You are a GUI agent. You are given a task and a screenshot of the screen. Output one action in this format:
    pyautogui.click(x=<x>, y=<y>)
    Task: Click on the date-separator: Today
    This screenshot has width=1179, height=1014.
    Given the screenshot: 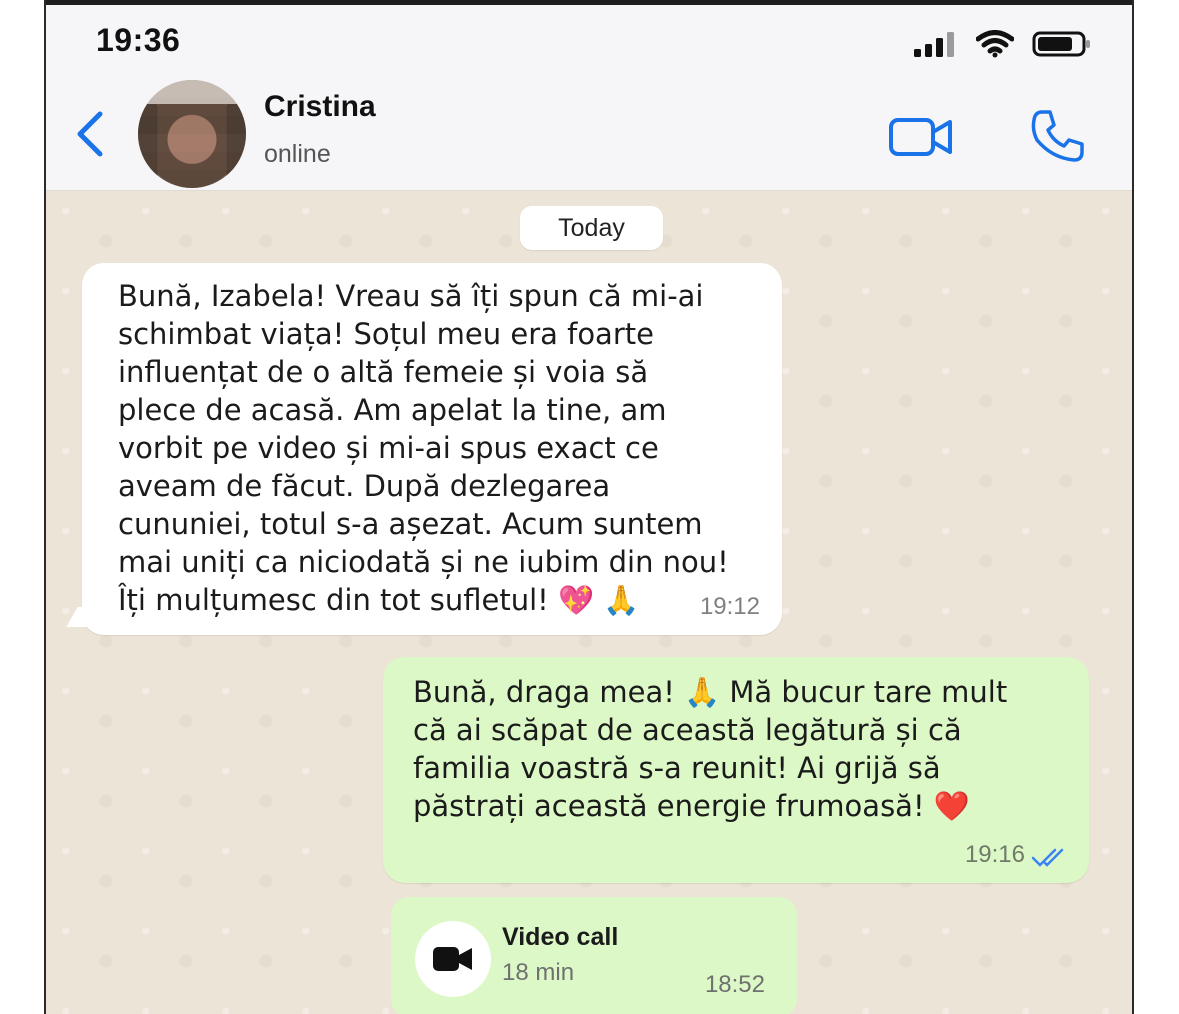 What is the action you would take?
    pyautogui.click(x=591, y=228)
    